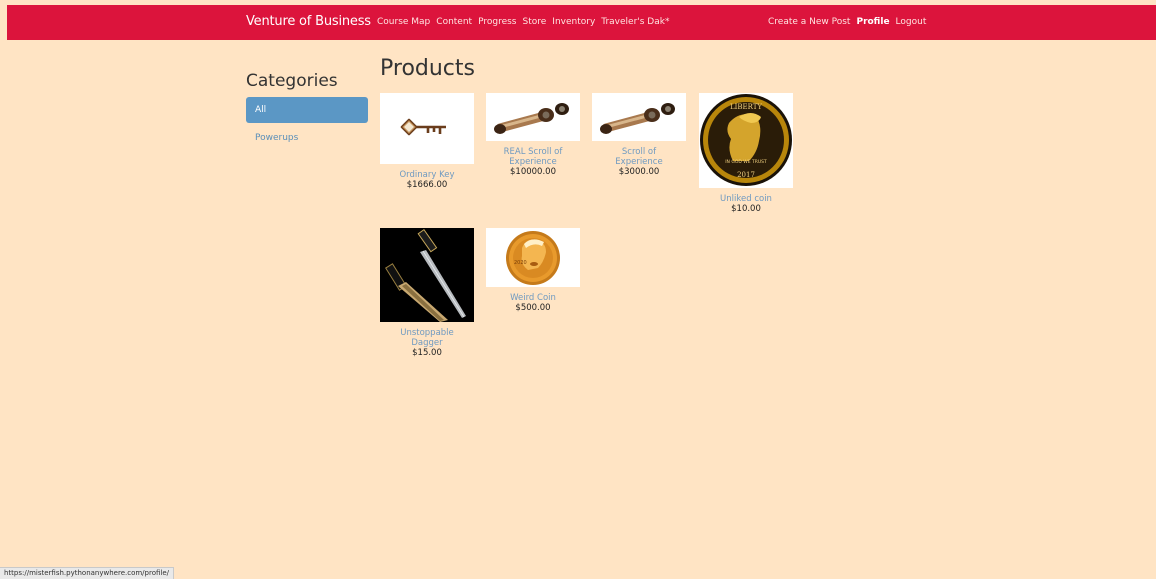 The width and height of the screenshot is (1156, 579). Describe the element at coordinates (635, 22) in the screenshot. I see `nav-travelers-dak: Traveler's Dak*` at that location.